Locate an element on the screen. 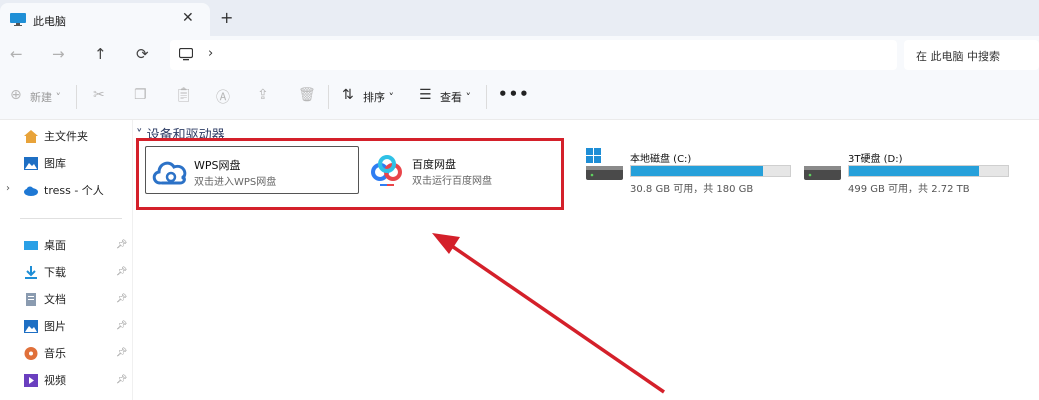  sidebar-item-downloads: 下载 is located at coordinates (45, 272).